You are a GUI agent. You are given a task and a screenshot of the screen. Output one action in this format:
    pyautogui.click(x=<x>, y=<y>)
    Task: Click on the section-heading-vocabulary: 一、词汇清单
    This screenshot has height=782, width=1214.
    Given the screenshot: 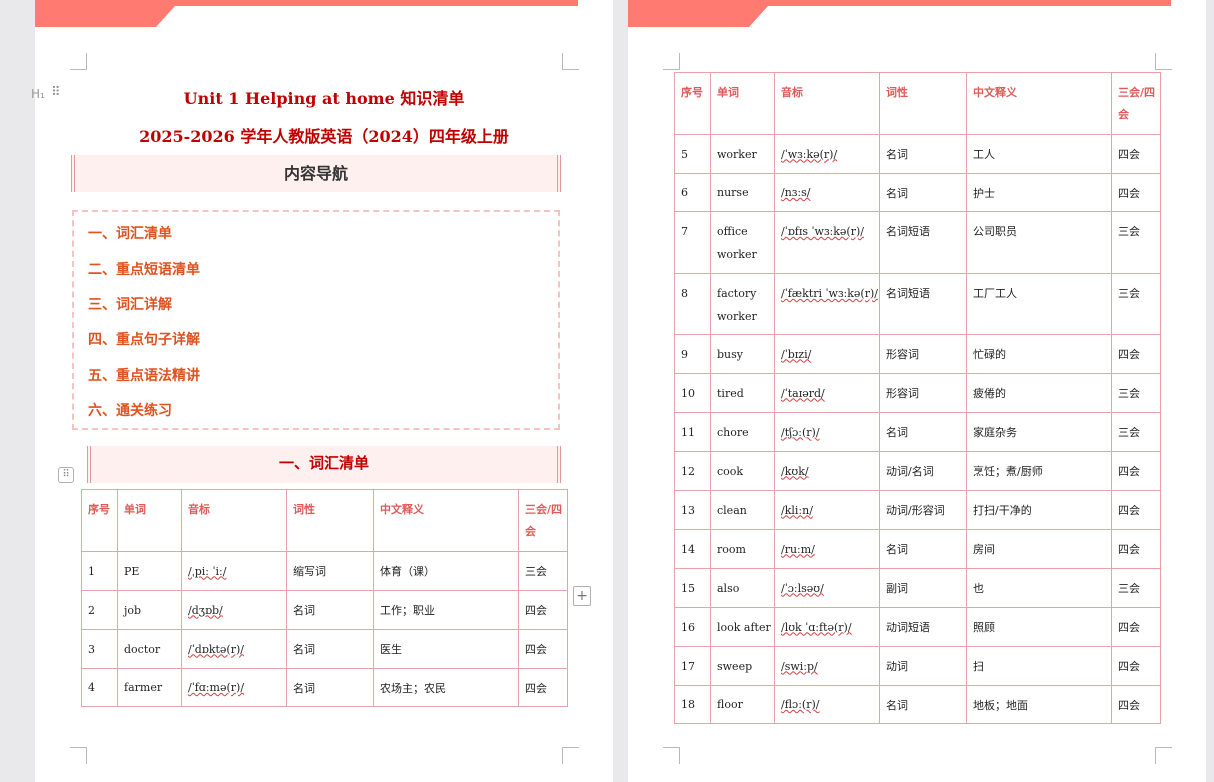 What is the action you would take?
    pyautogui.click(x=324, y=464)
    